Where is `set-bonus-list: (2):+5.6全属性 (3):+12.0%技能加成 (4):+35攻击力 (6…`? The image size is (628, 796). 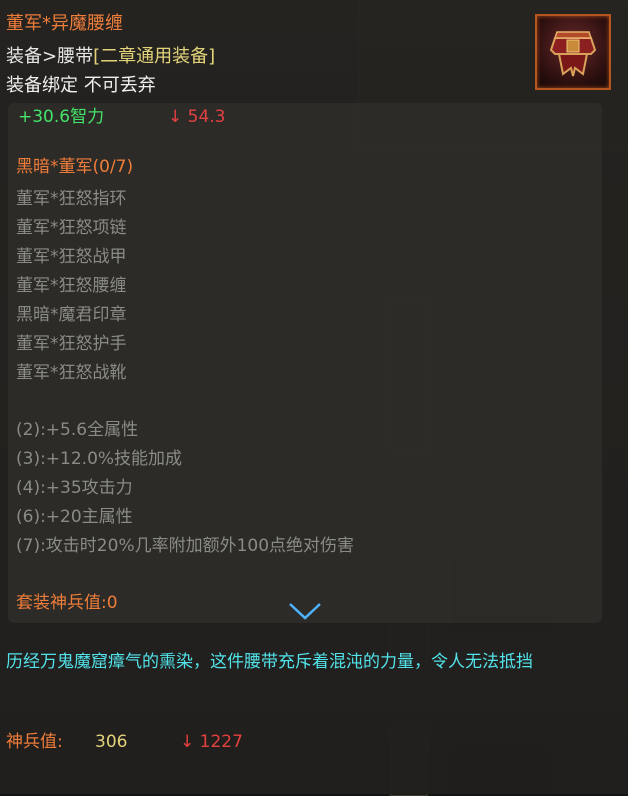 set-bonus-list: (2):+5.6全属性 (3):+12.0%技能加成 (4):+35攻击力 (6… is located at coordinates (185, 488).